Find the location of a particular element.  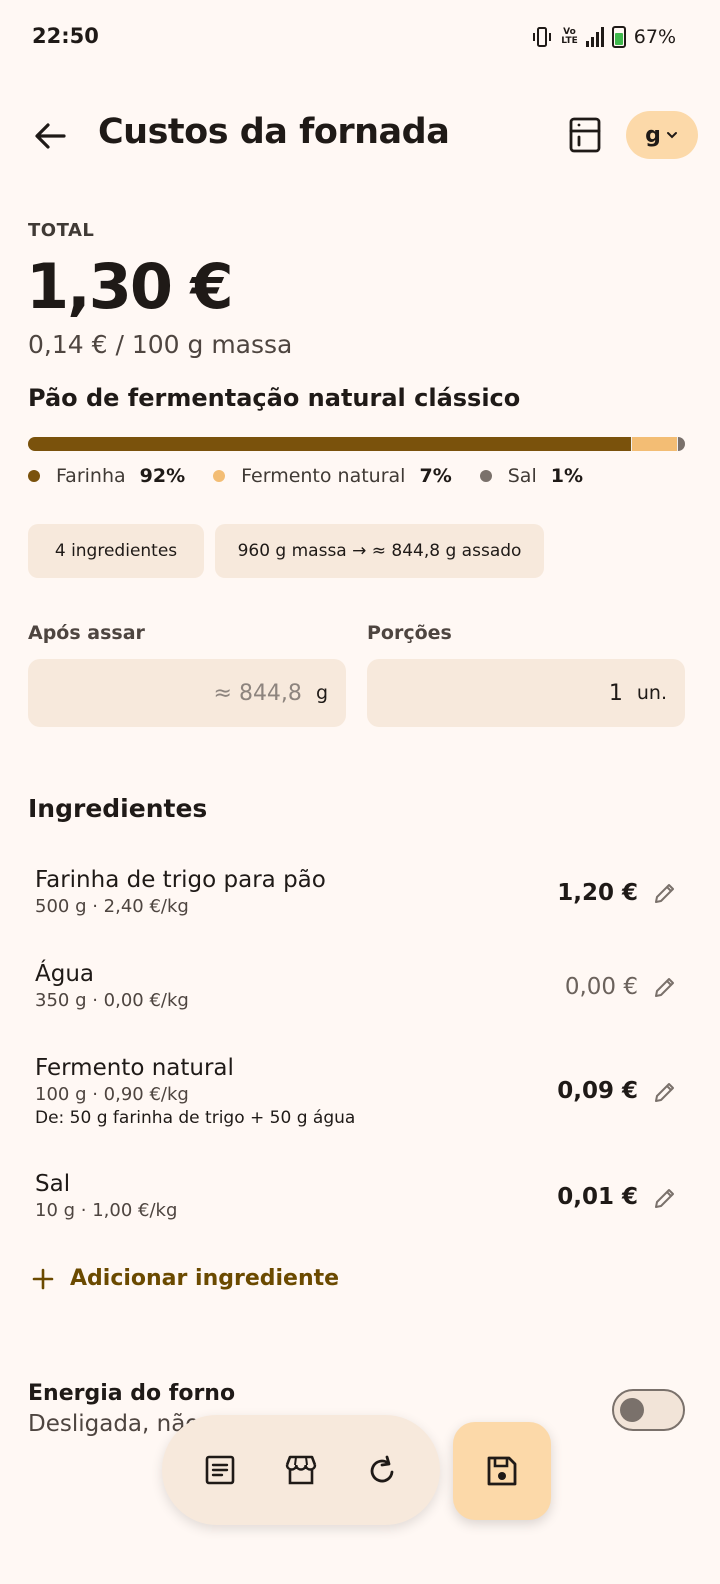

ingredient-extra: De: 50 g farinha de trigo + 50 g água is located at coordinates (195, 1118).